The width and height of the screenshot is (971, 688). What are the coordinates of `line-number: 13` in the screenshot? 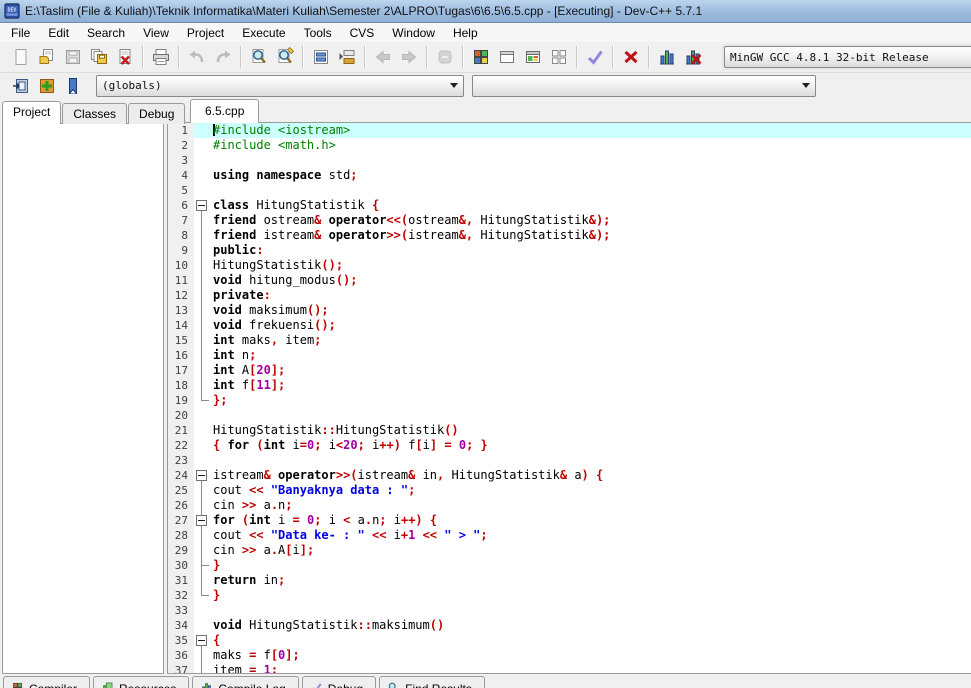 It's located at (181, 310).